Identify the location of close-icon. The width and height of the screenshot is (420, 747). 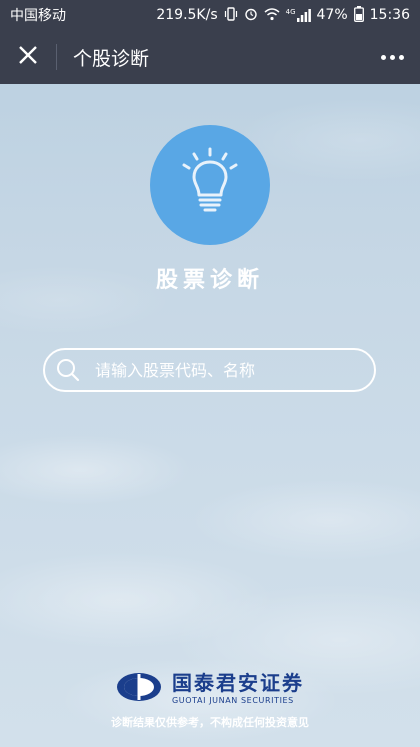
(28, 57).